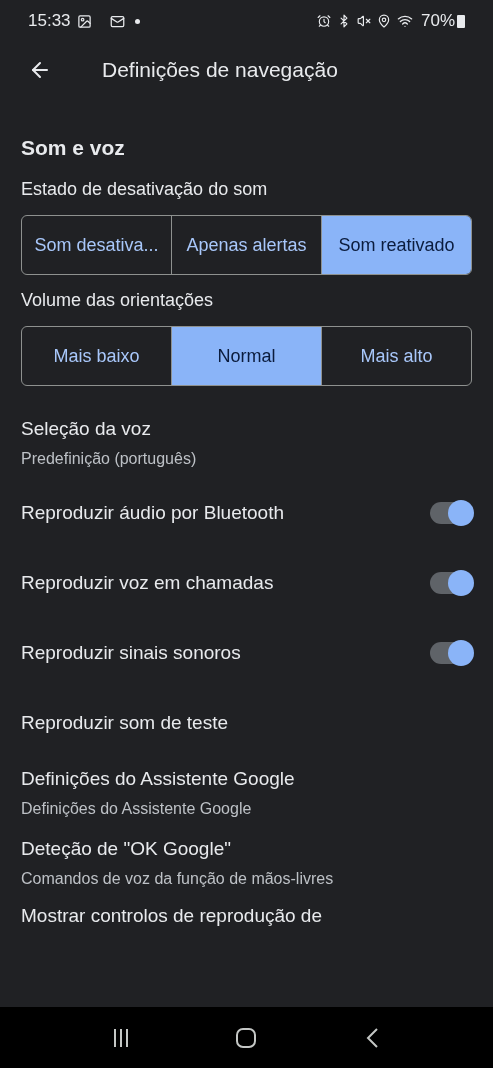  I want to click on status-time: 15:33, so click(49, 21).